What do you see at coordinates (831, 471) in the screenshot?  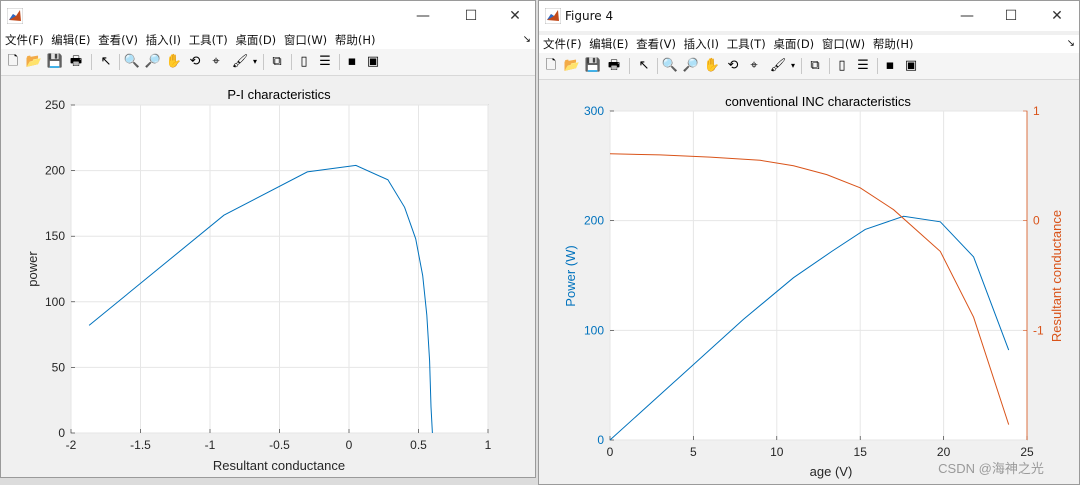 I see `x-axis-label: age (V)` at bounding box center [831, 471].